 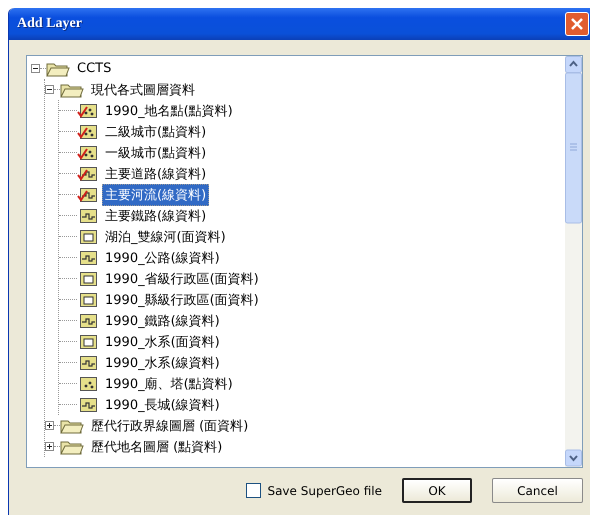 I want to click on tree-item: 一級城市(點資料), so click(x=156, y=153).